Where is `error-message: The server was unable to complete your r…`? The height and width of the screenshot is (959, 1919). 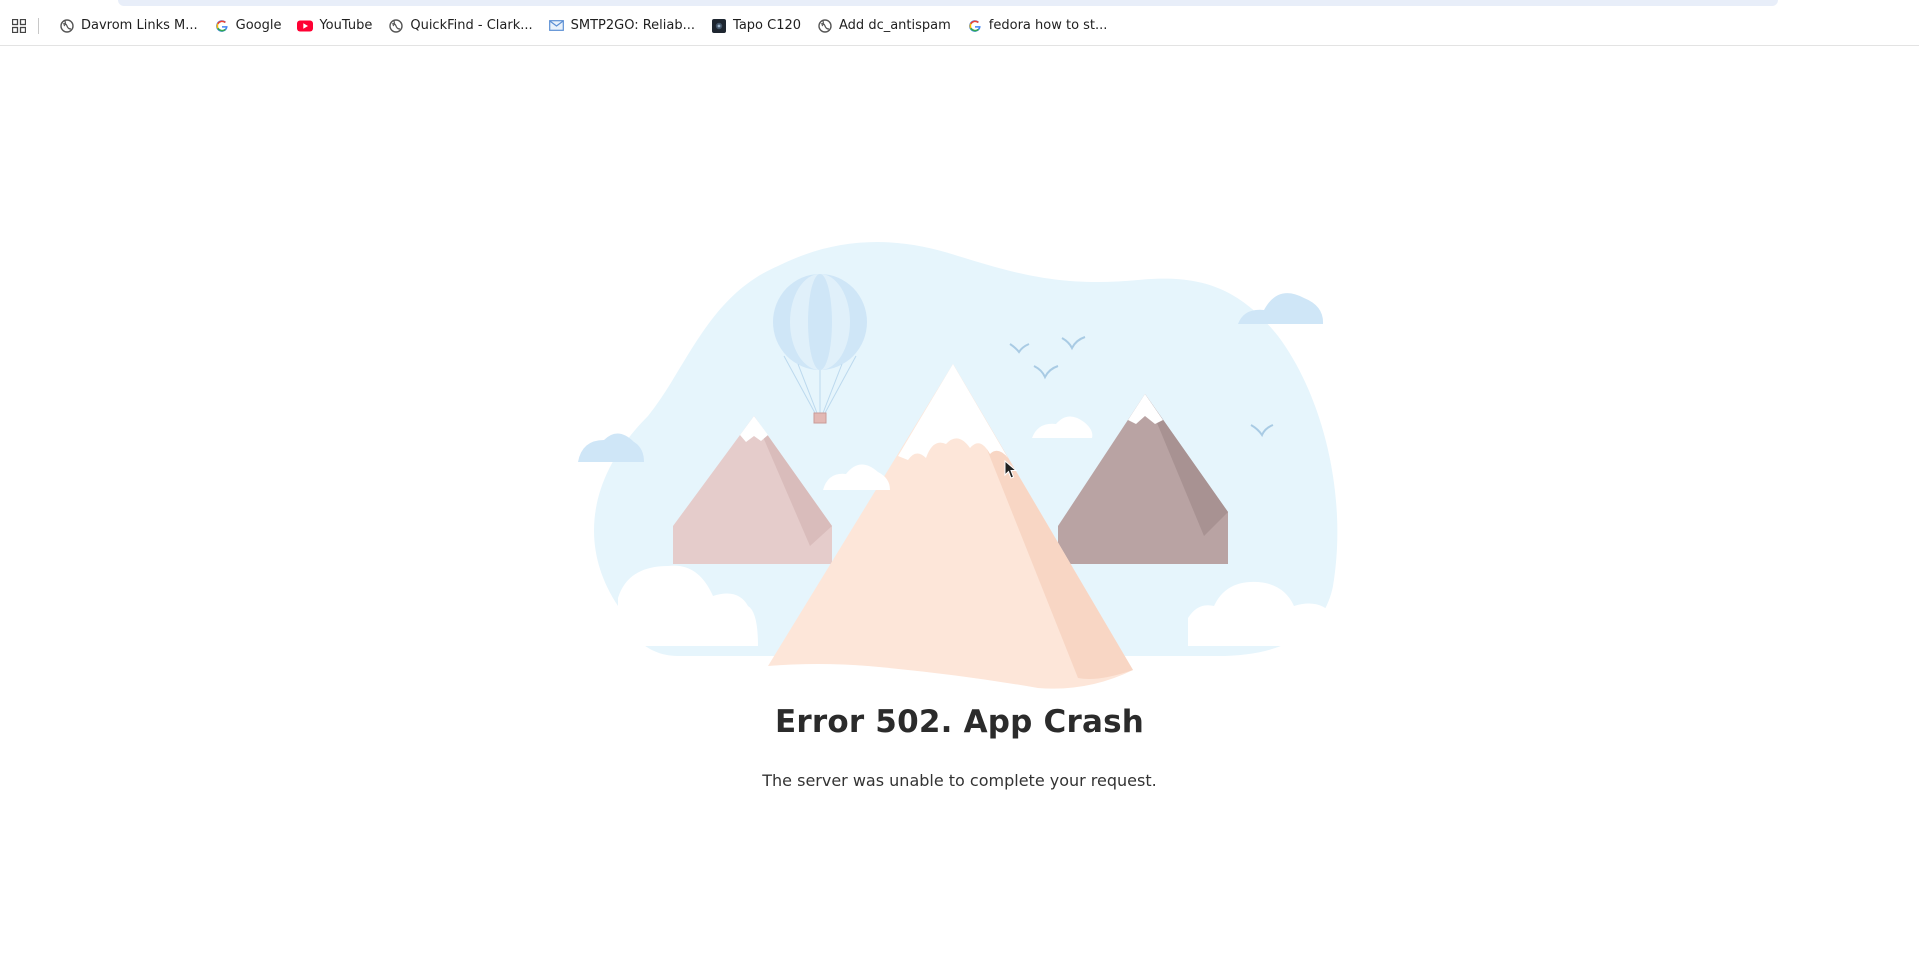
error-message: The server was unable to complete your r… is located at coordinates (959, 780).